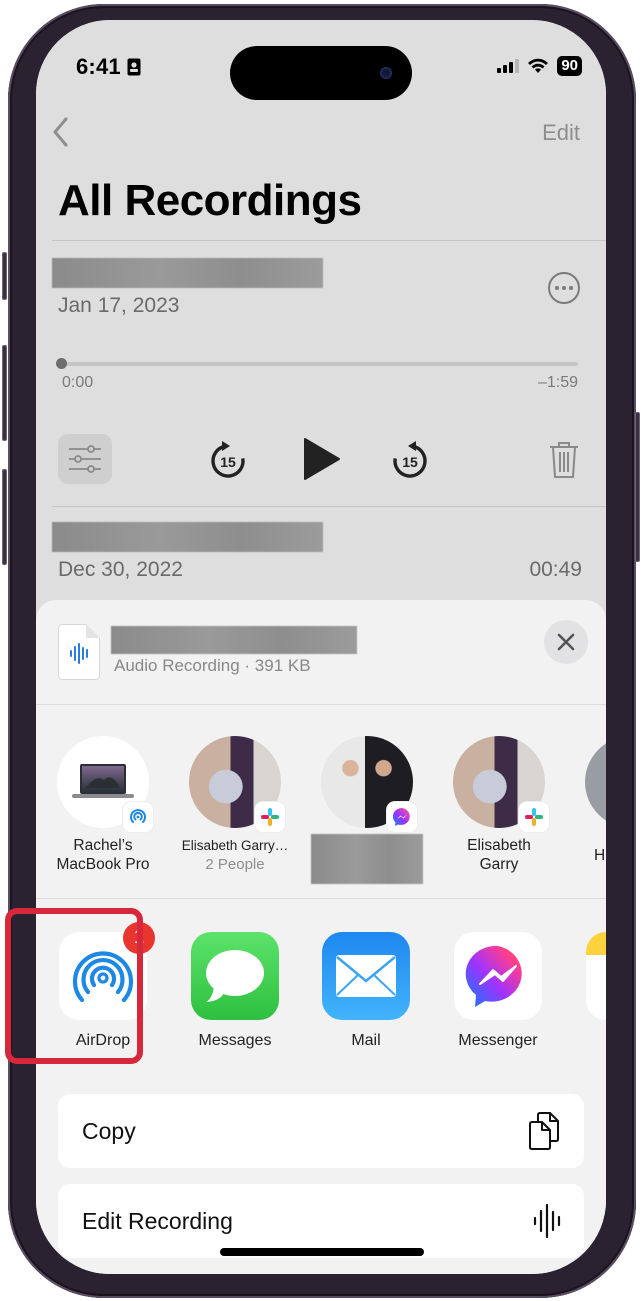 The width and height of the screenshot is (642, 1301). I want to click on notes-icon, so click(596, 976).